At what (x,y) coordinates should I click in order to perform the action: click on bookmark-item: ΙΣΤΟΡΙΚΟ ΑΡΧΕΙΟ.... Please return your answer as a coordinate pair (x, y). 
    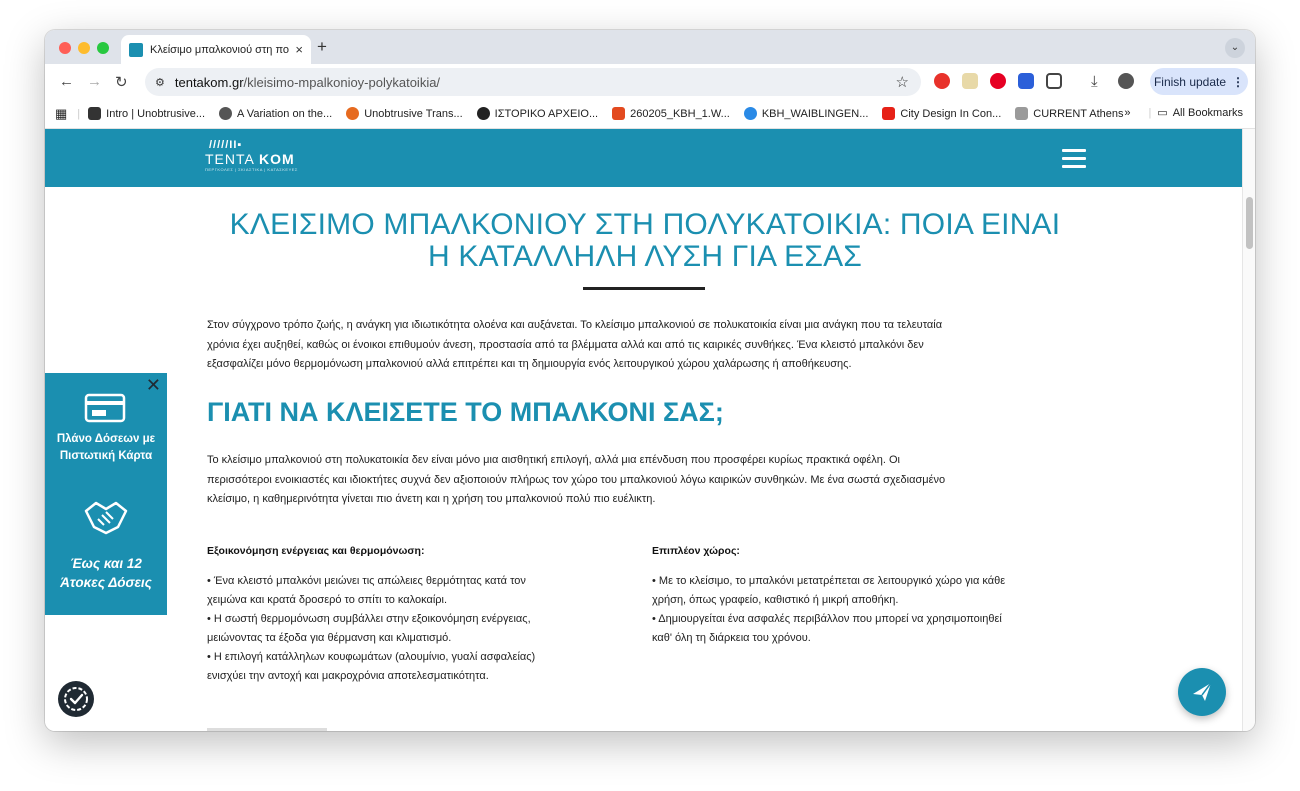
    Looking at the image, I should click on (537, 113).